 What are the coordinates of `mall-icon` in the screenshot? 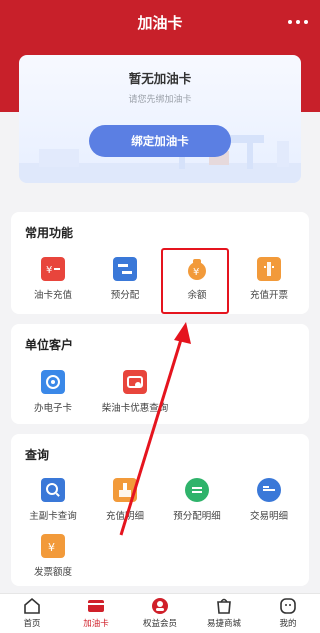 It's located at (224, 606).